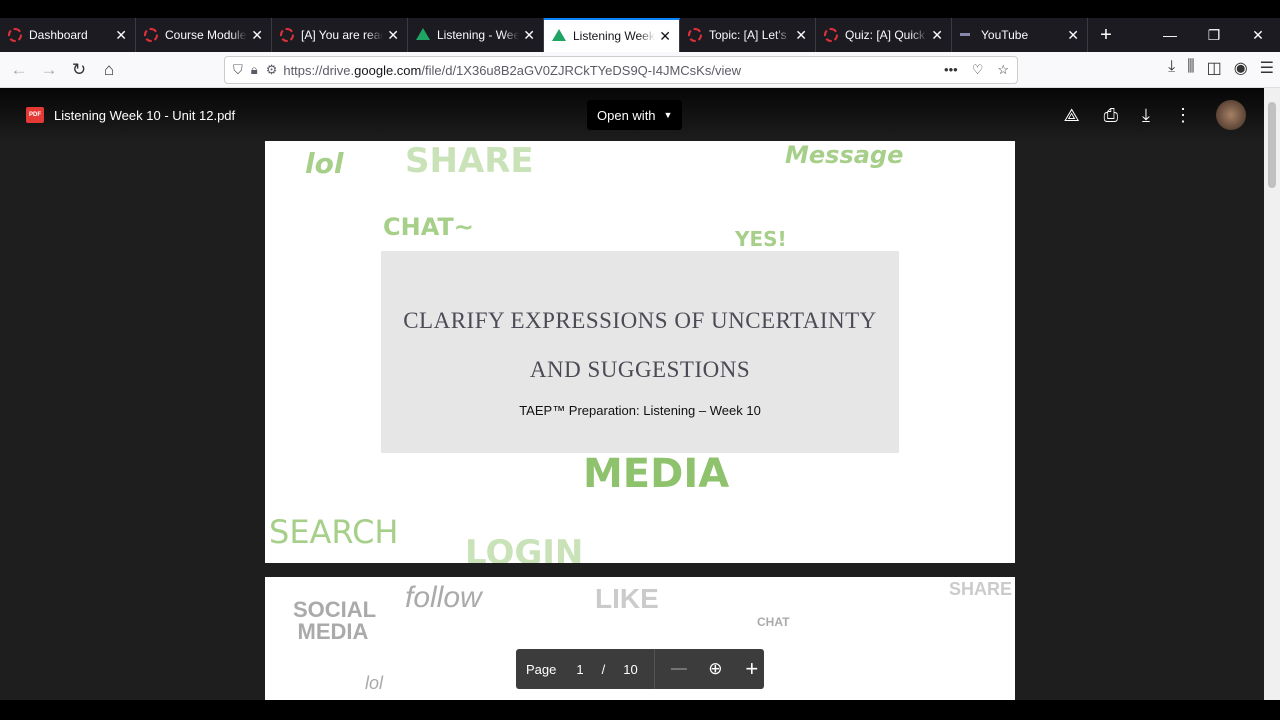  I want to click on tab-quiz: Quiz: [A] Quick ✕, so click(884, 35).